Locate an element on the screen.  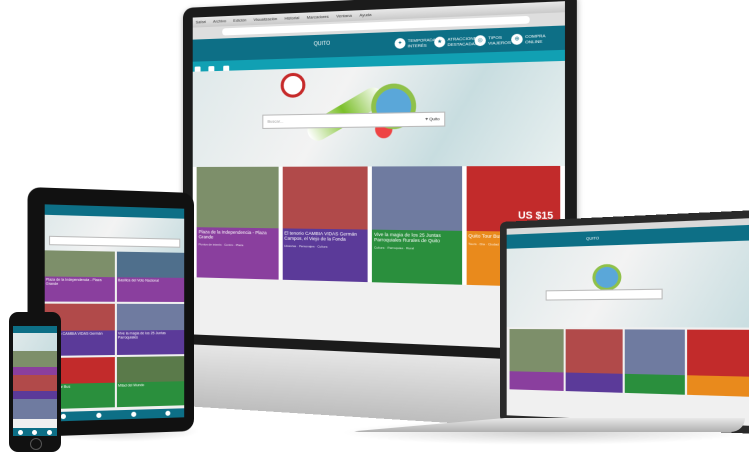
header-item-tipos: ◎ TIPOS VIAJEROS is located at coordinates (492, 40).